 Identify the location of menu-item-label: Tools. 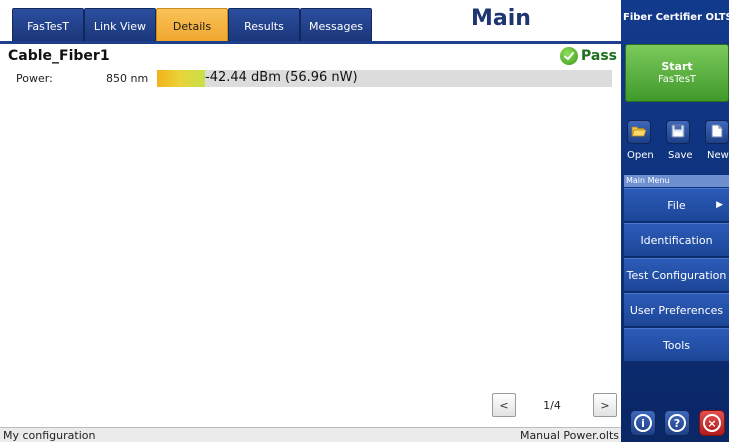
(676, 345).